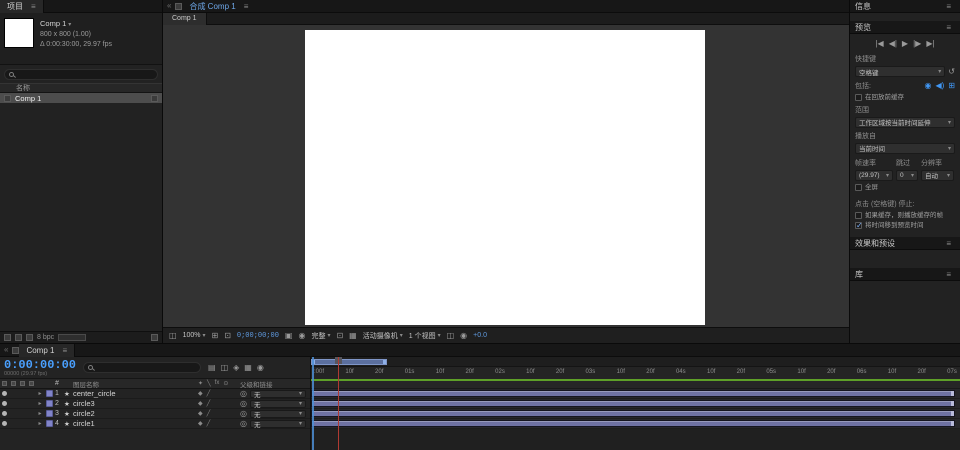  I want to click on preview-menu-icon: ≡, so click(948, 27).